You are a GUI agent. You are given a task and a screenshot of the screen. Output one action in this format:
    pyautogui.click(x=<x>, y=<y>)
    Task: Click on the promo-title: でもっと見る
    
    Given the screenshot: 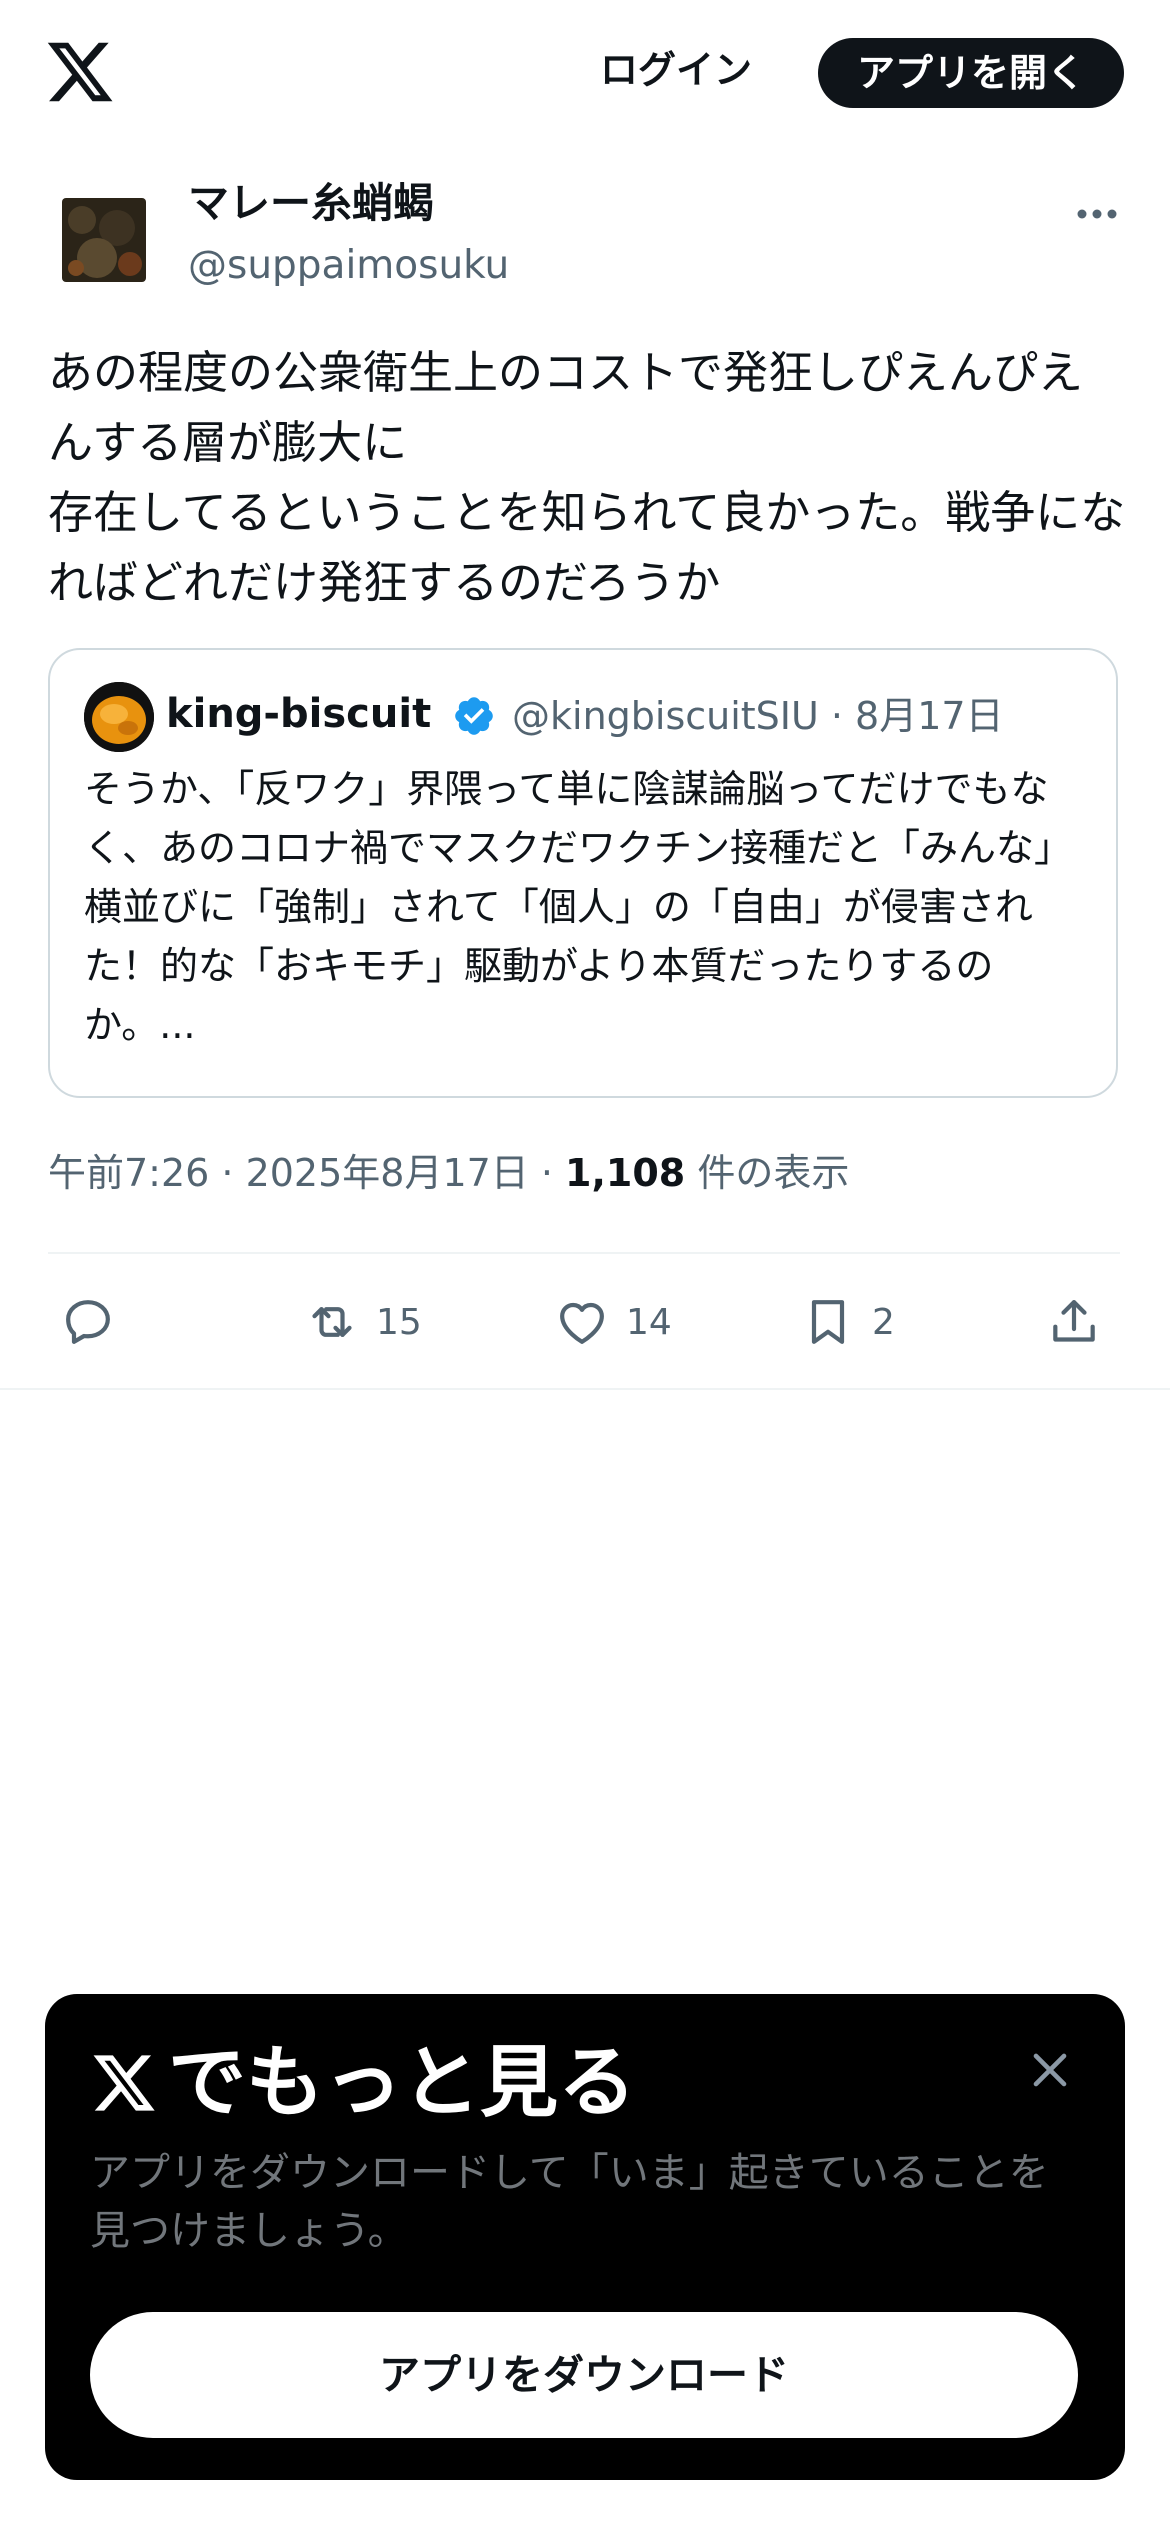 What is the action you would take?
    pyautogui.click(x=363, y=2083)
    